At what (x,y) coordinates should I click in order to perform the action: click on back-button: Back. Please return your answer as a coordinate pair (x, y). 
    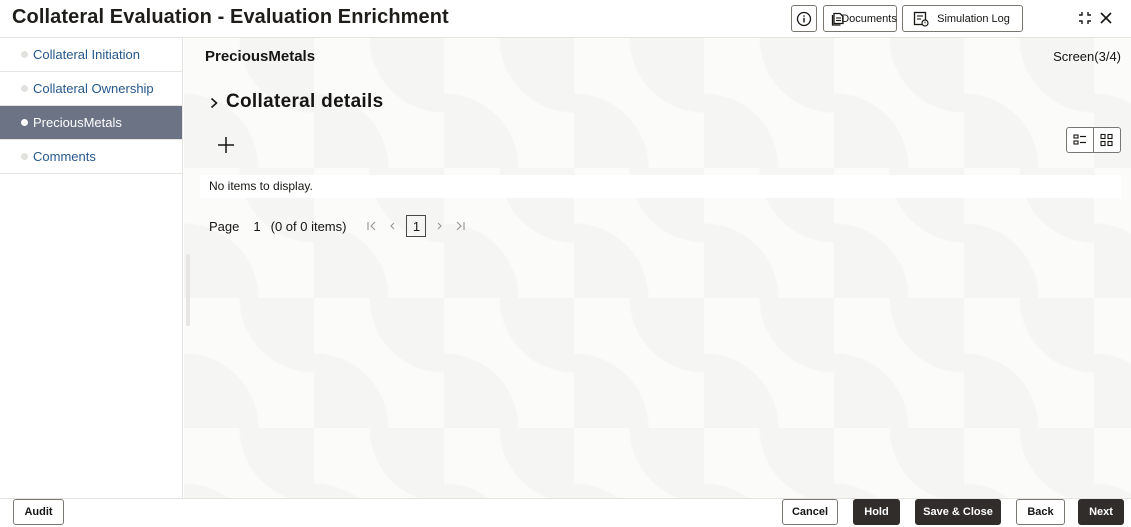
    Looking at the image, I should click on (1040, 512).